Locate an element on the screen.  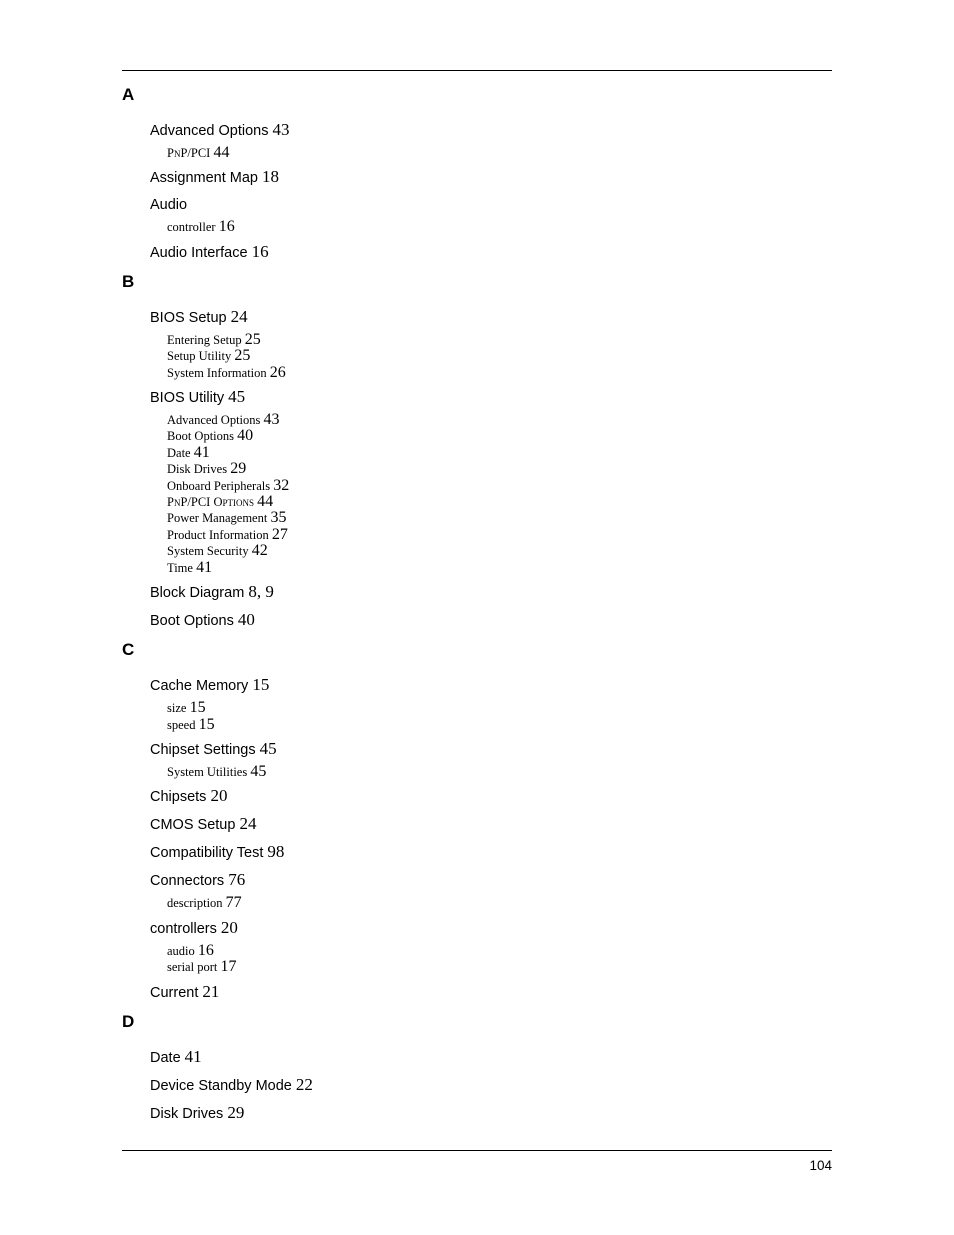
entry-title: BIOS Utility is located at coordinates (187, 398).